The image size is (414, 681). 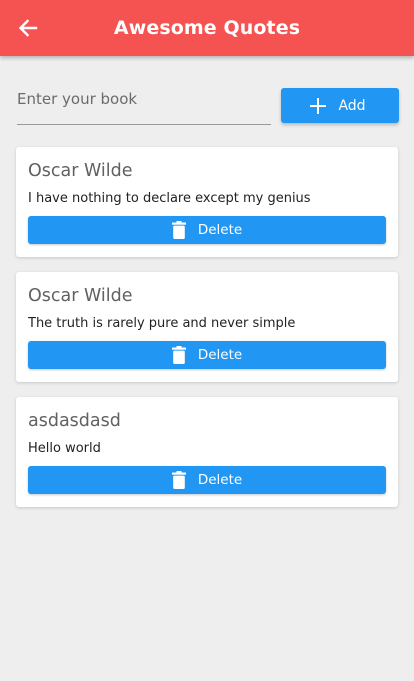 I want to click on page-title: Awesome Quotes, so click(x=207, y=28).